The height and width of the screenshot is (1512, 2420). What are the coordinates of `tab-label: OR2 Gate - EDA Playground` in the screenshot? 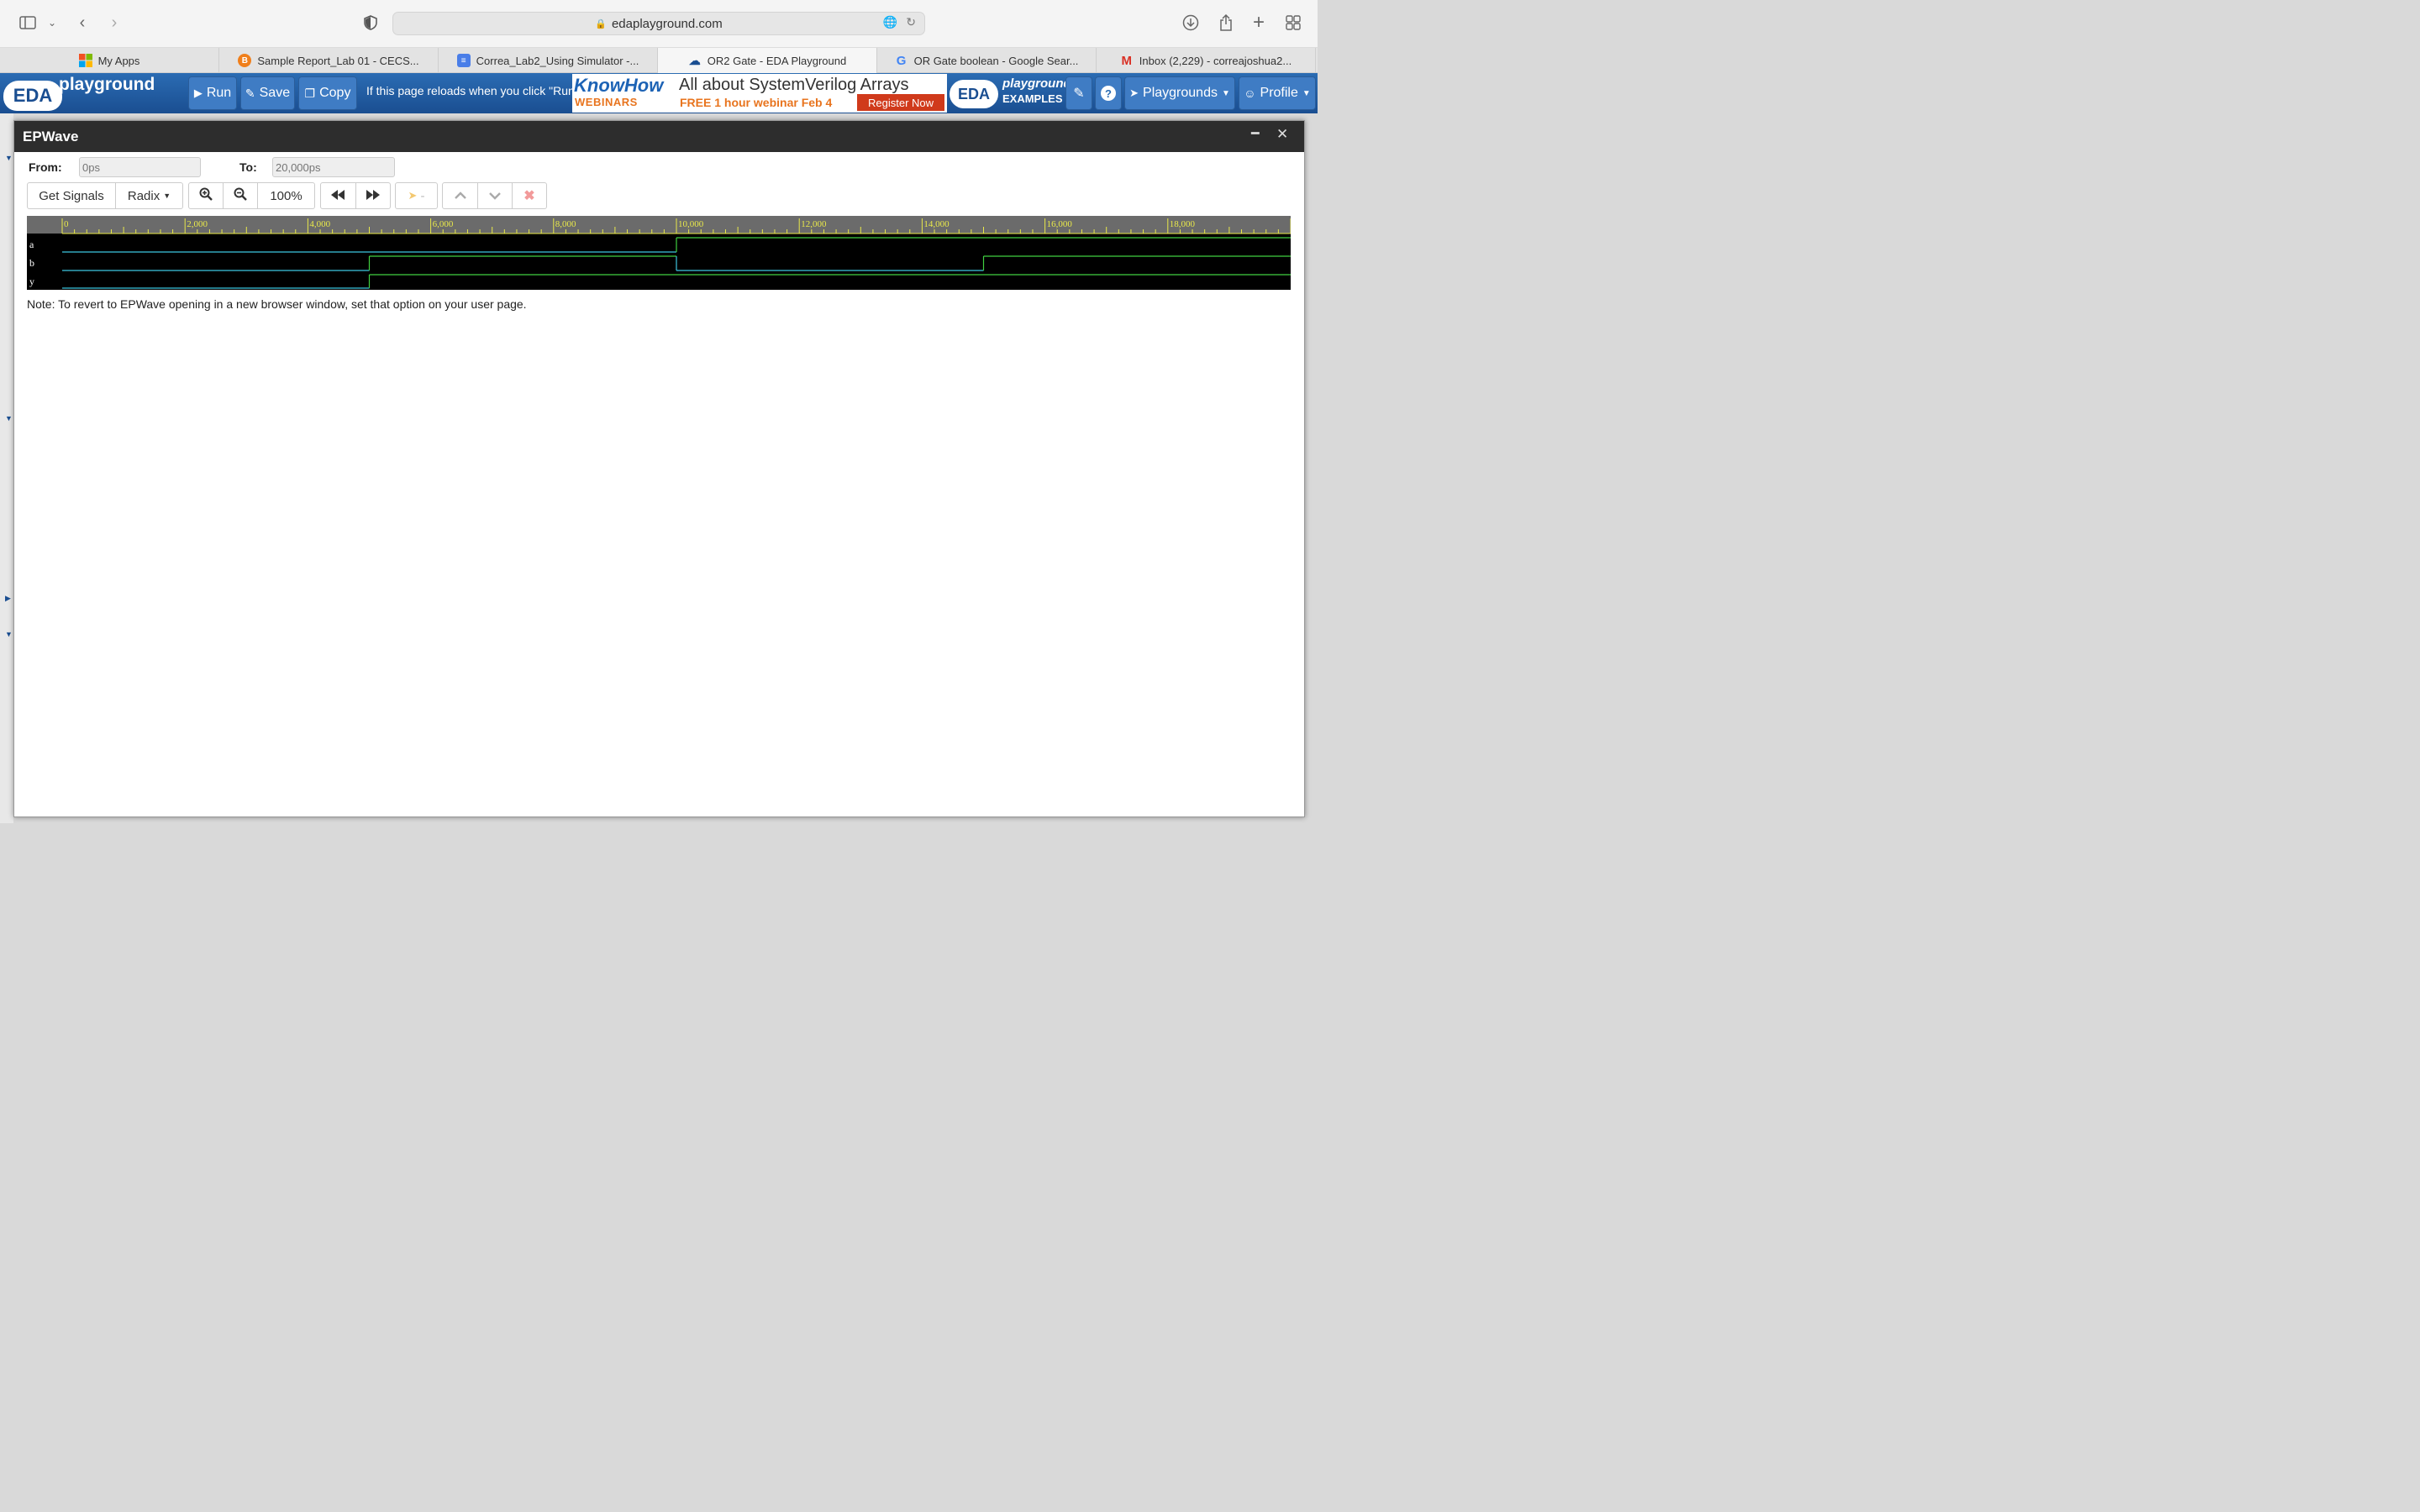 It's located at (777, 60).